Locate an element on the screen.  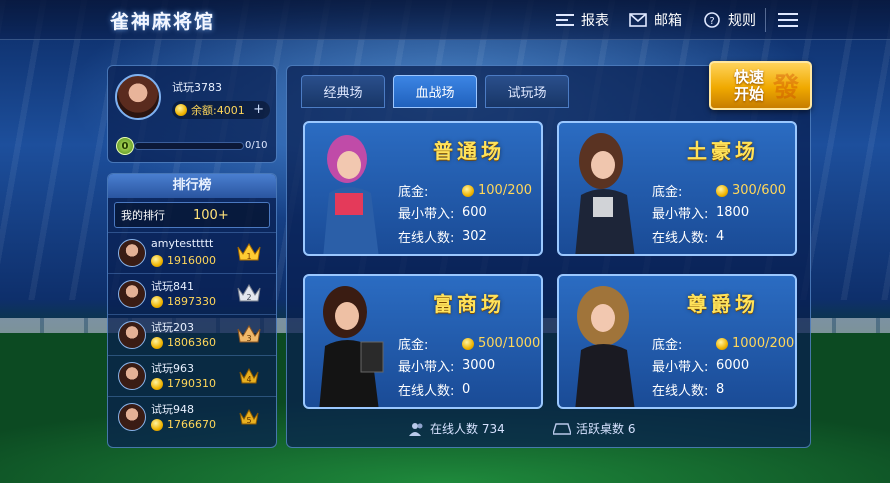
rank-name: amytesttttt is located at coordinates (182, 243).